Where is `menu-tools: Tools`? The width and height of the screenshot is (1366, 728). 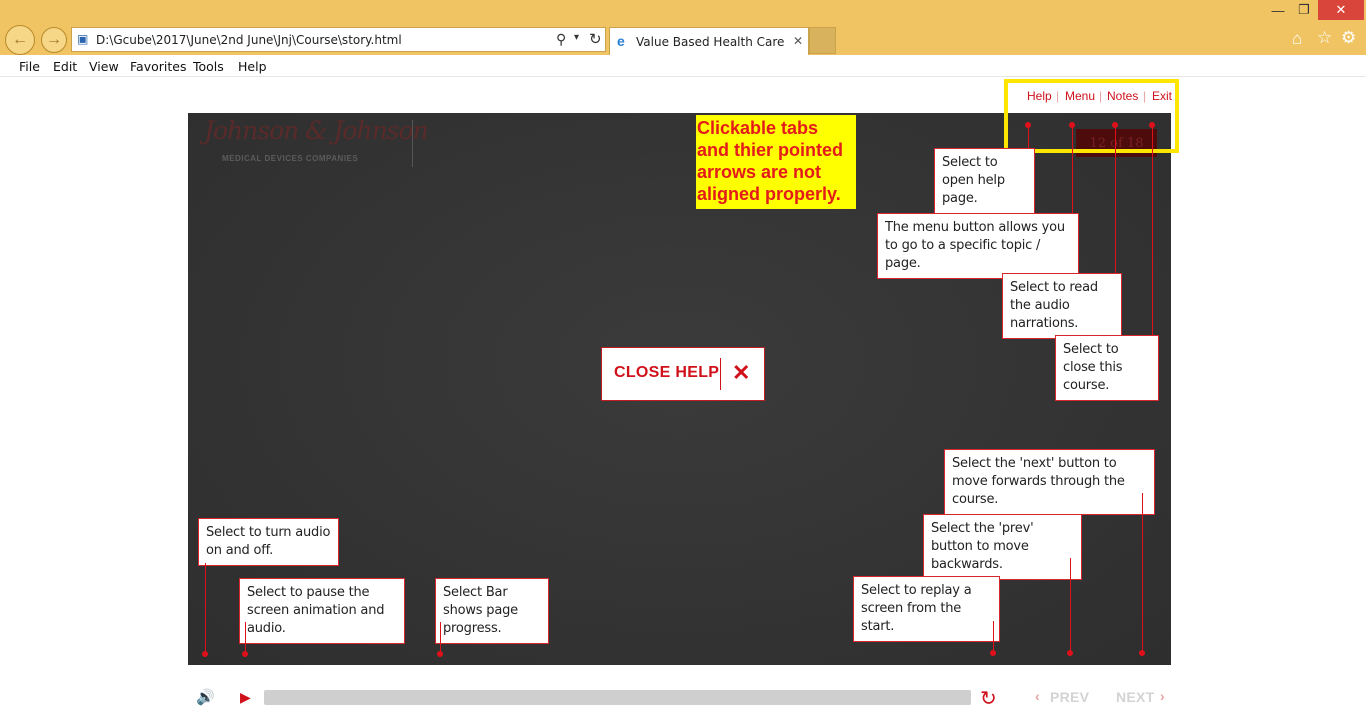
menu-tools: Tools is located at coordinates (208, 66).